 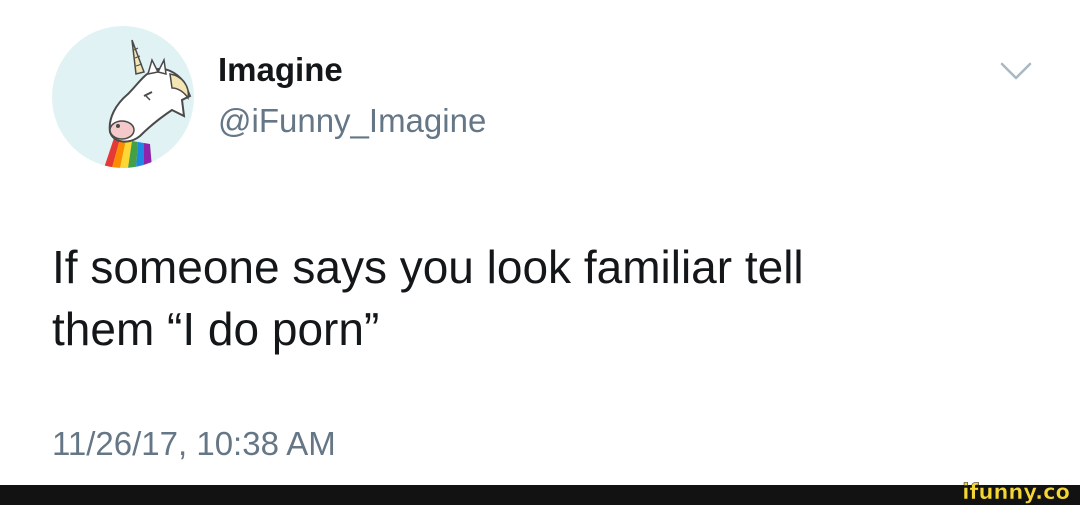 I want to click on profile-avatar, so click(x=123, y=97).